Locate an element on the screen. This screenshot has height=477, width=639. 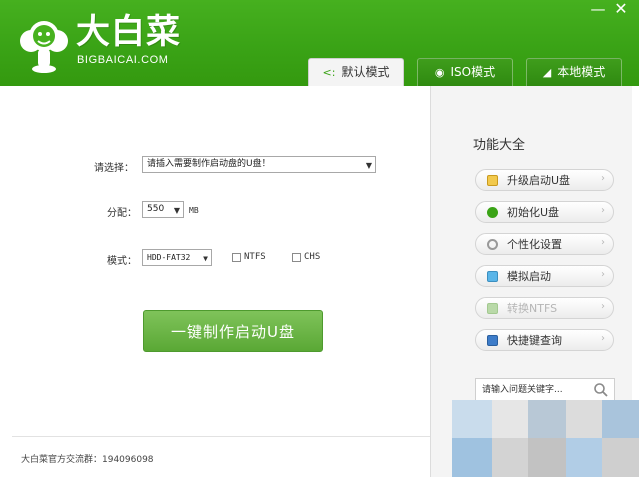
usb-select-dropdown: 请插入需要制作启动盘的U盘！ ▼ is located at coordinates (259, 164).